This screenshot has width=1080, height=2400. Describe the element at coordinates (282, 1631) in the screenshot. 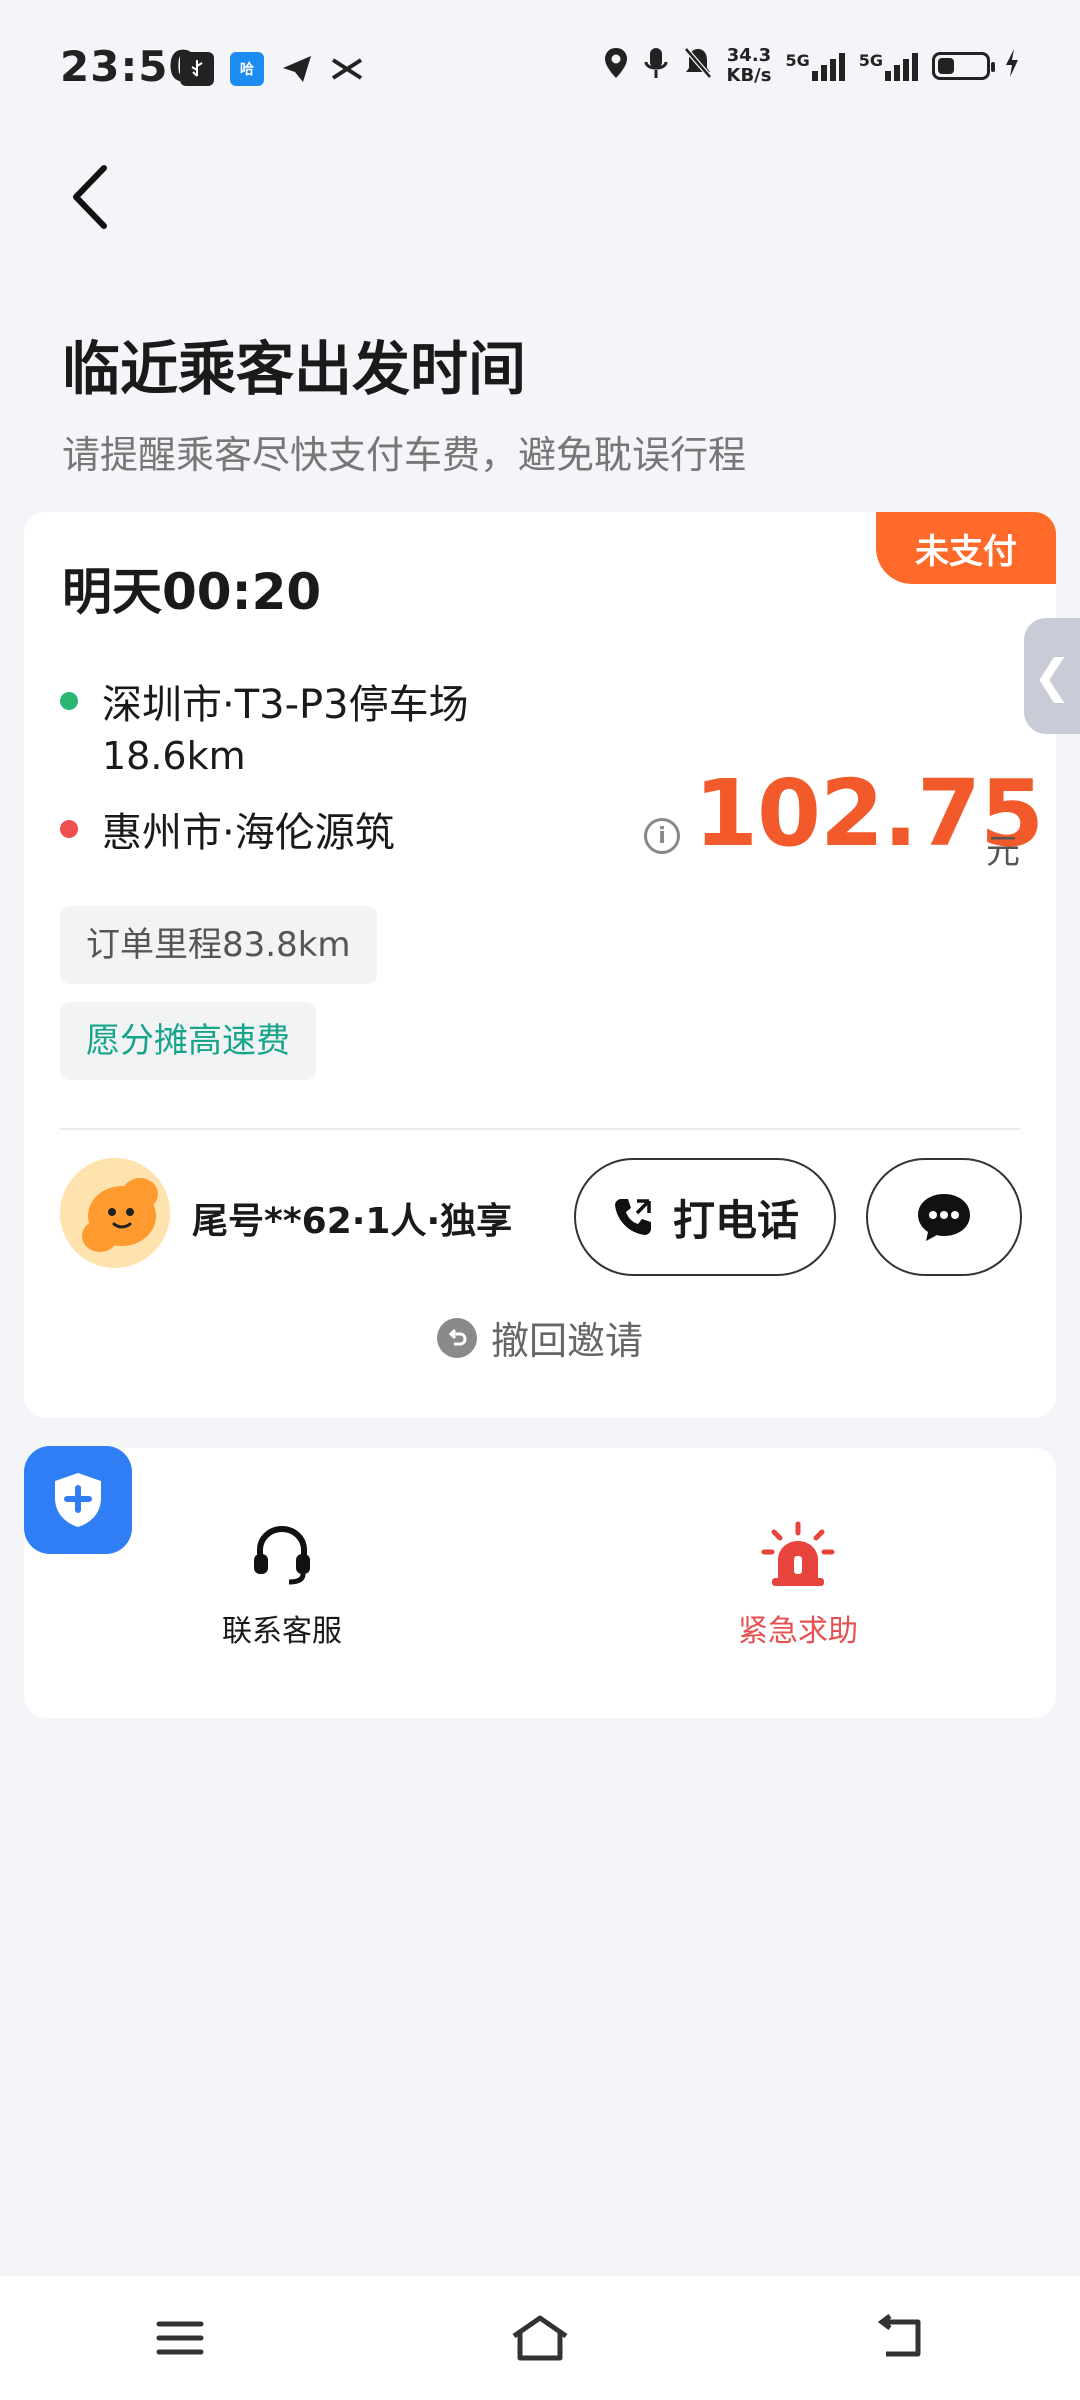

I see `customer-service-label: 联系客服` at that location.